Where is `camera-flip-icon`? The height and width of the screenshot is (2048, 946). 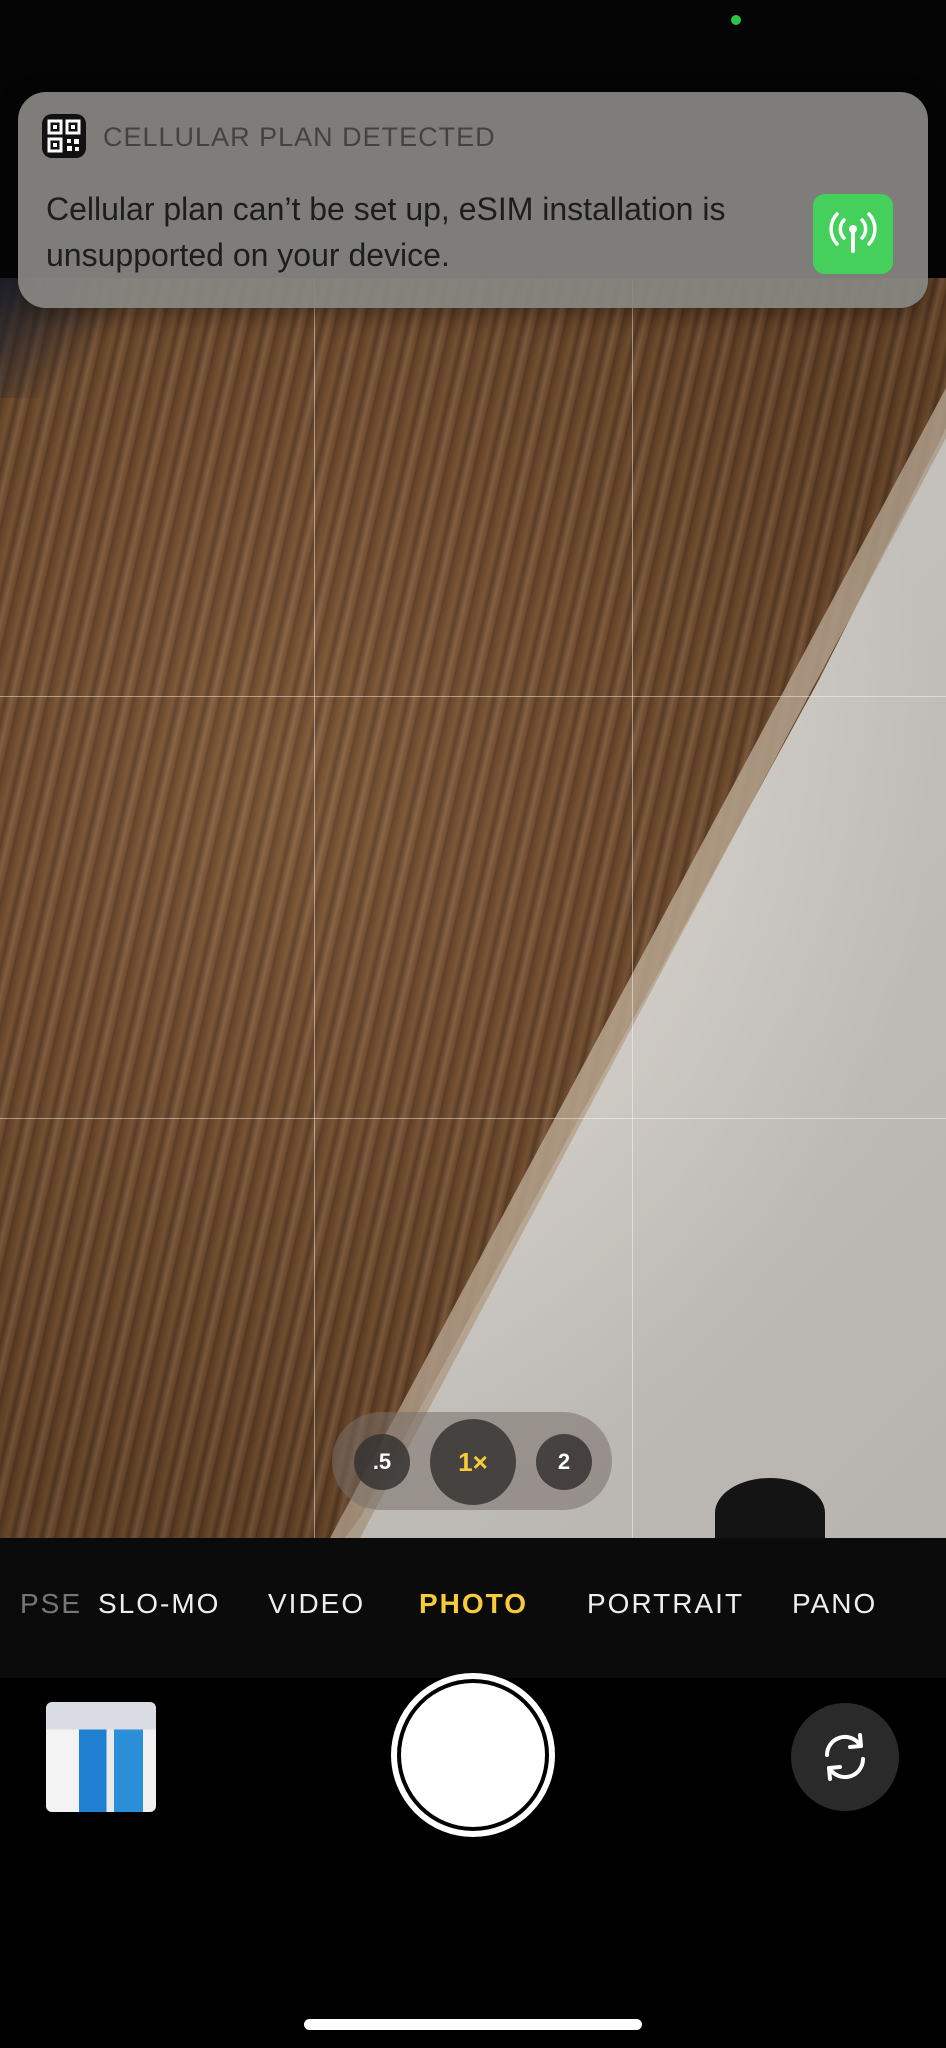
camera-flip-icon is located at coordinates (845, 1757).